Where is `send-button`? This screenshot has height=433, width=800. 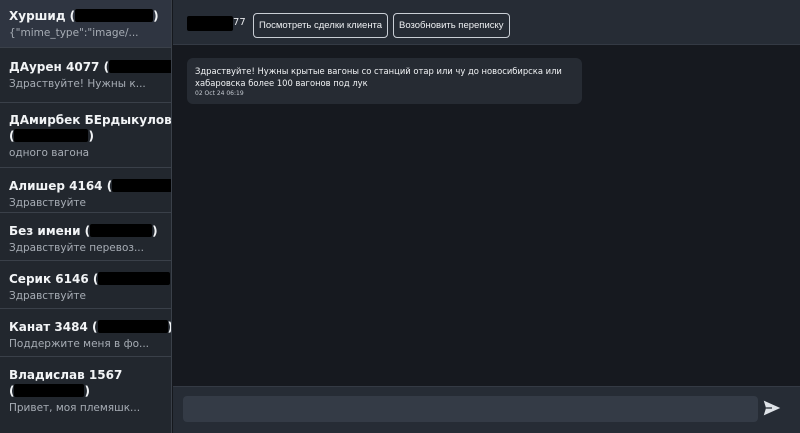
send-button is located at coordinates (772, 408).